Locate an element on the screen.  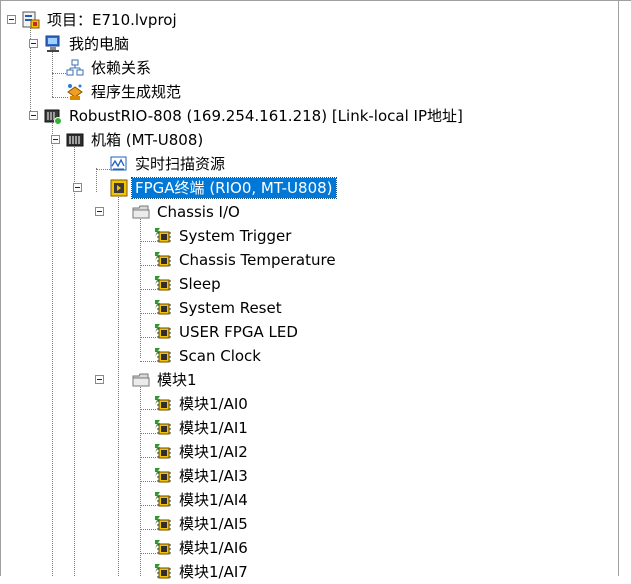
tree-node-label: 模块1/AI7 is located at coordinates (213, 572).